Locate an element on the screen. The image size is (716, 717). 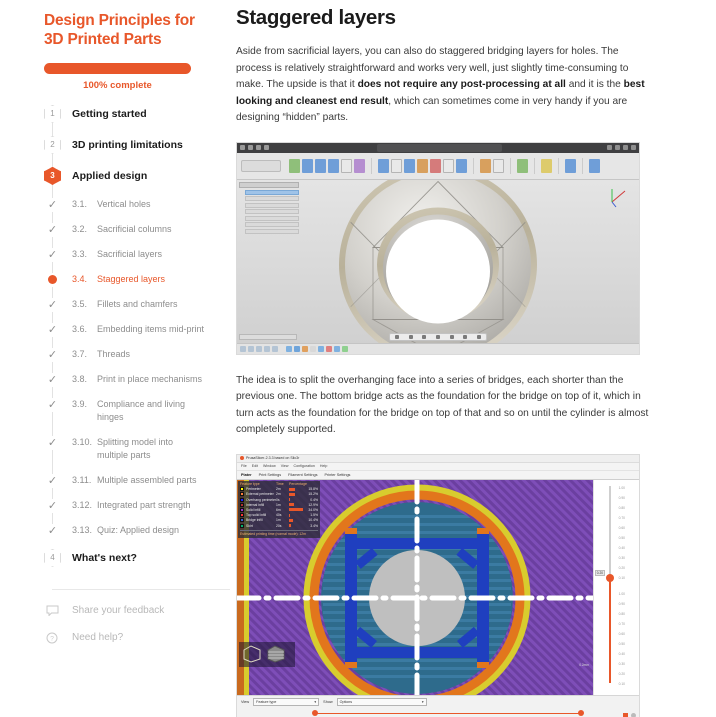
draft-icon is located at coordinates (422, 165).